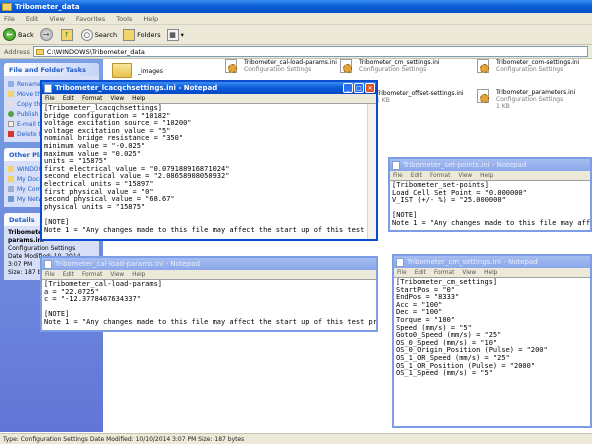  Describe the element at coordinates (472, 262) in the screenshot. I see `notepad-title: Tribometer_cm_settings.ini - Notepad` at that location.